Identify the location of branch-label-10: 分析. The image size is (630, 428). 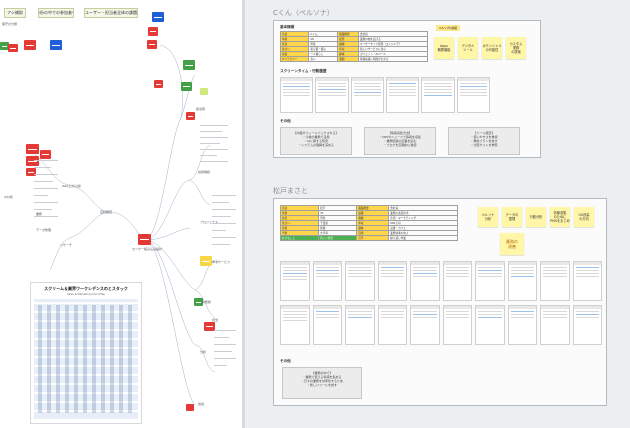
(203, 352).